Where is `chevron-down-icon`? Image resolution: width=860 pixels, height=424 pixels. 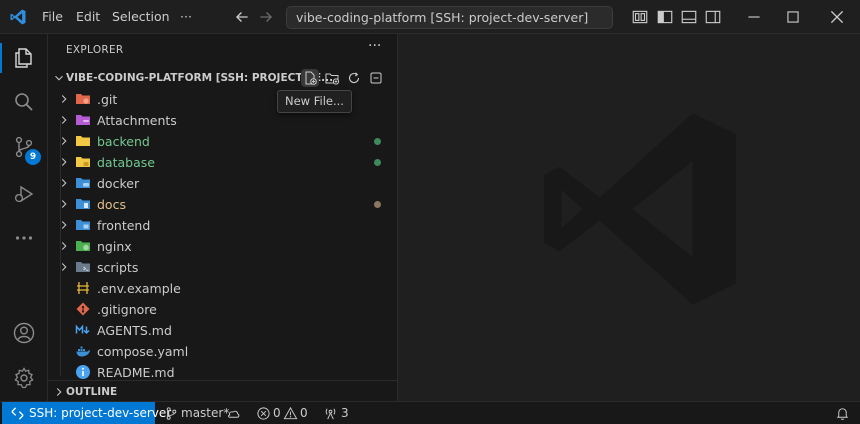
chevron-down-icon is located at coordinates (59, 78).